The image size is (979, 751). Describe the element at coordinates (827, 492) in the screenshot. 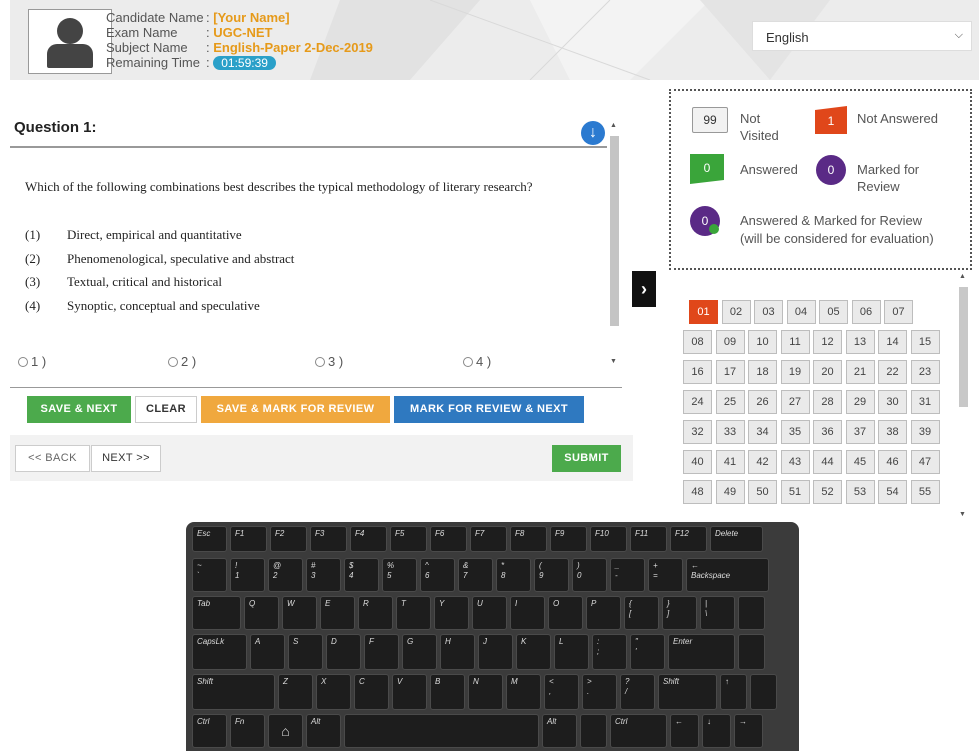

I see `question-number-52: 52` at that location.